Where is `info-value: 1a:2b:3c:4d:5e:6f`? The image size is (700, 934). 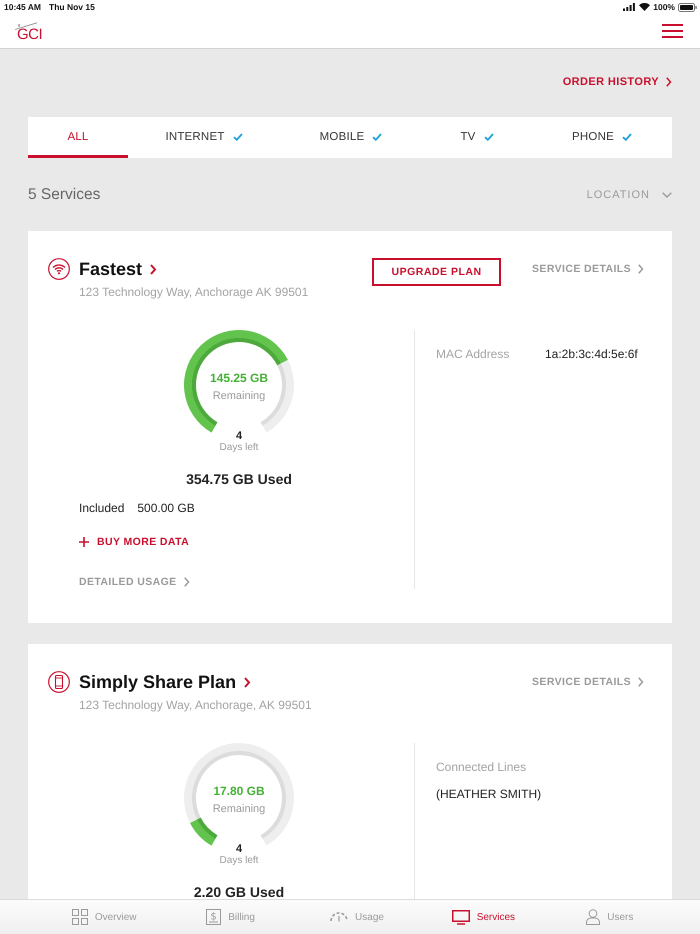 info-value: 1a:2b:3c:4d:5e:6f is located at coordinates (591, 354).